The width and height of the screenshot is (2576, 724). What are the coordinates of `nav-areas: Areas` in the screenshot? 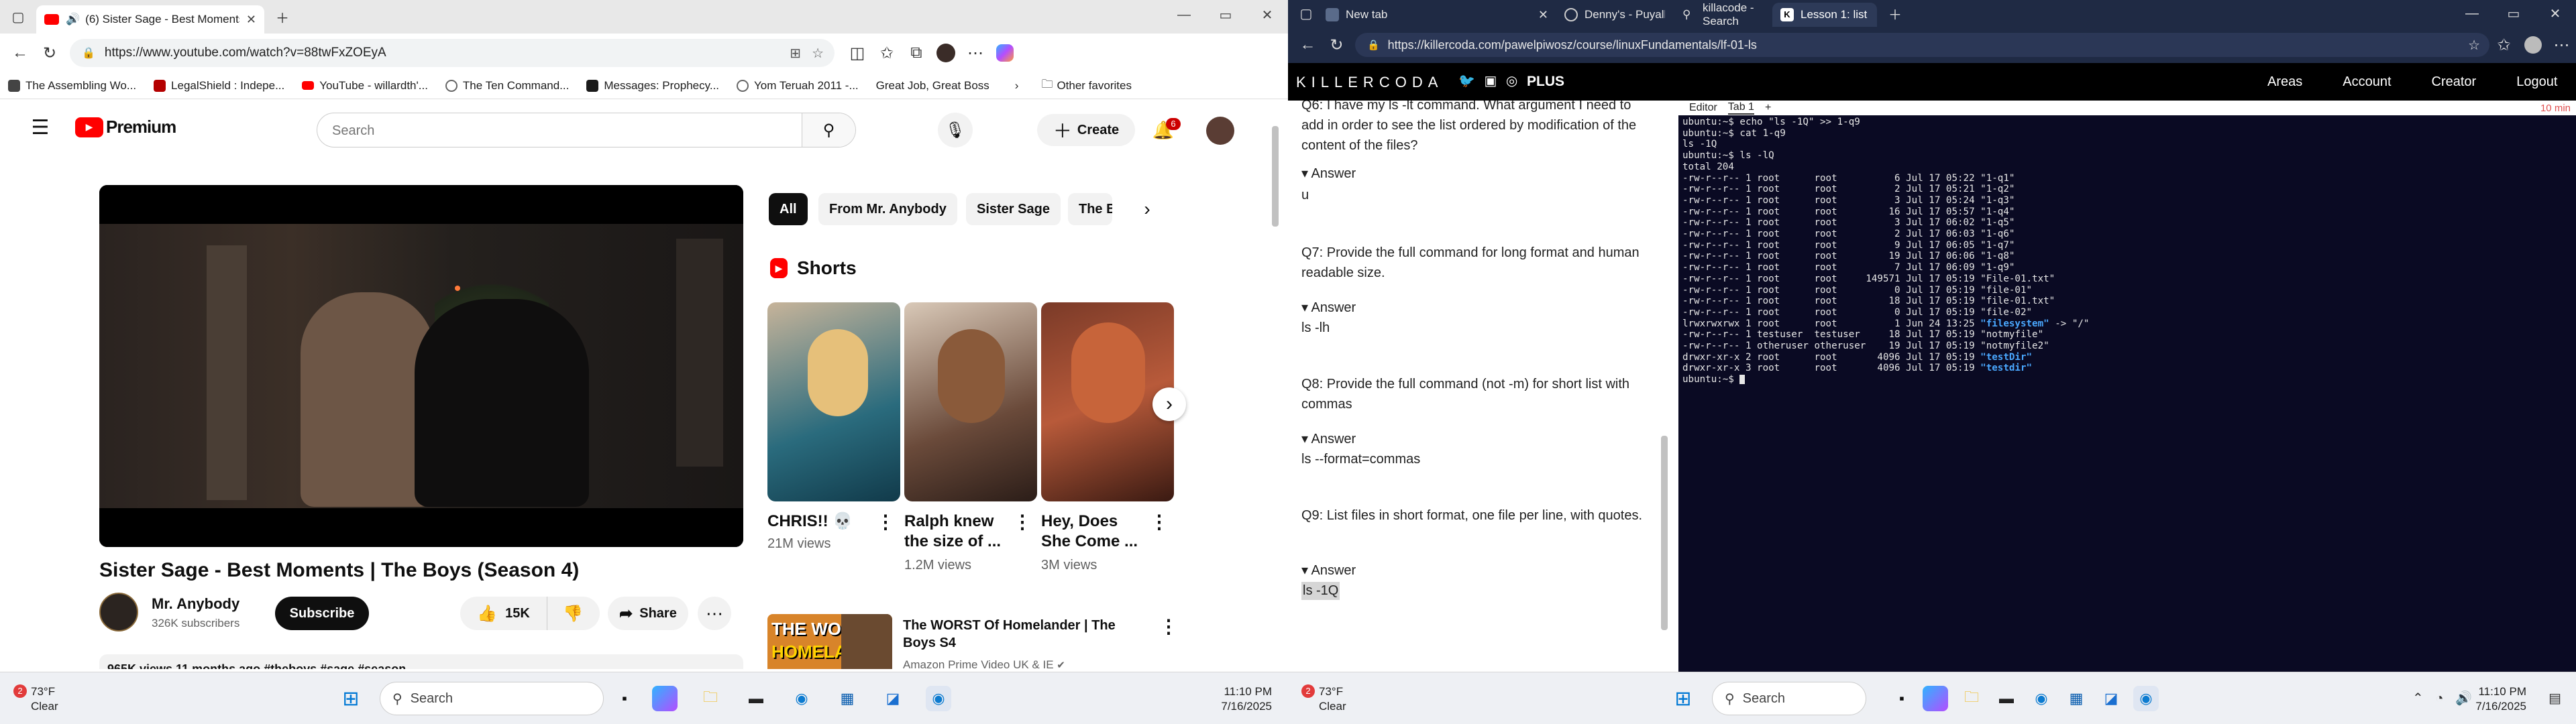 It's located at (2284, 82).